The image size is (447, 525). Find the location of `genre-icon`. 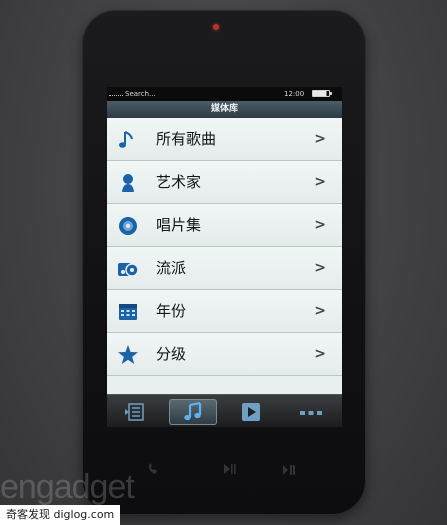

genre-icon is located at coordinates (128, 269).